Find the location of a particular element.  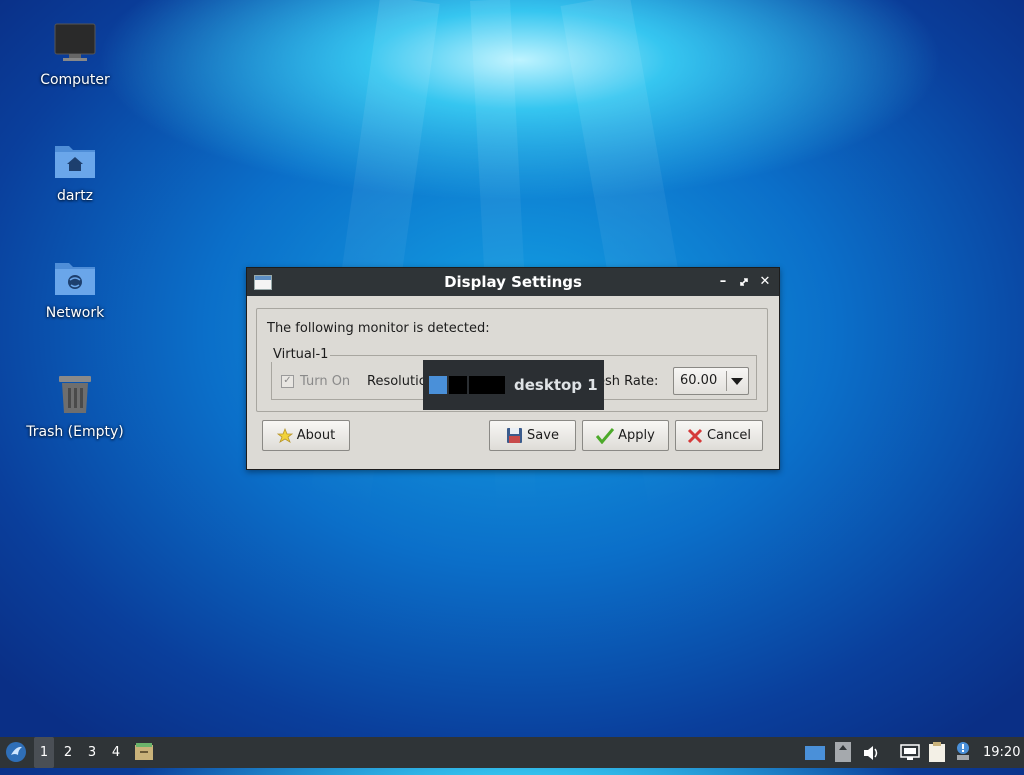

about-button: About is located at coordinates (306, 435).